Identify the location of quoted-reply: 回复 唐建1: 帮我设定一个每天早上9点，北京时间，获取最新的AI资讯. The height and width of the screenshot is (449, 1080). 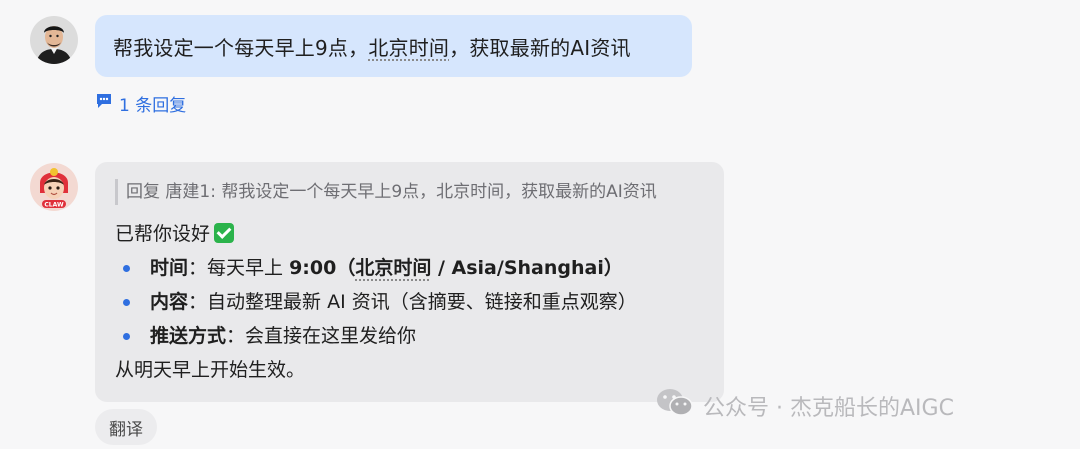
(409, 192).